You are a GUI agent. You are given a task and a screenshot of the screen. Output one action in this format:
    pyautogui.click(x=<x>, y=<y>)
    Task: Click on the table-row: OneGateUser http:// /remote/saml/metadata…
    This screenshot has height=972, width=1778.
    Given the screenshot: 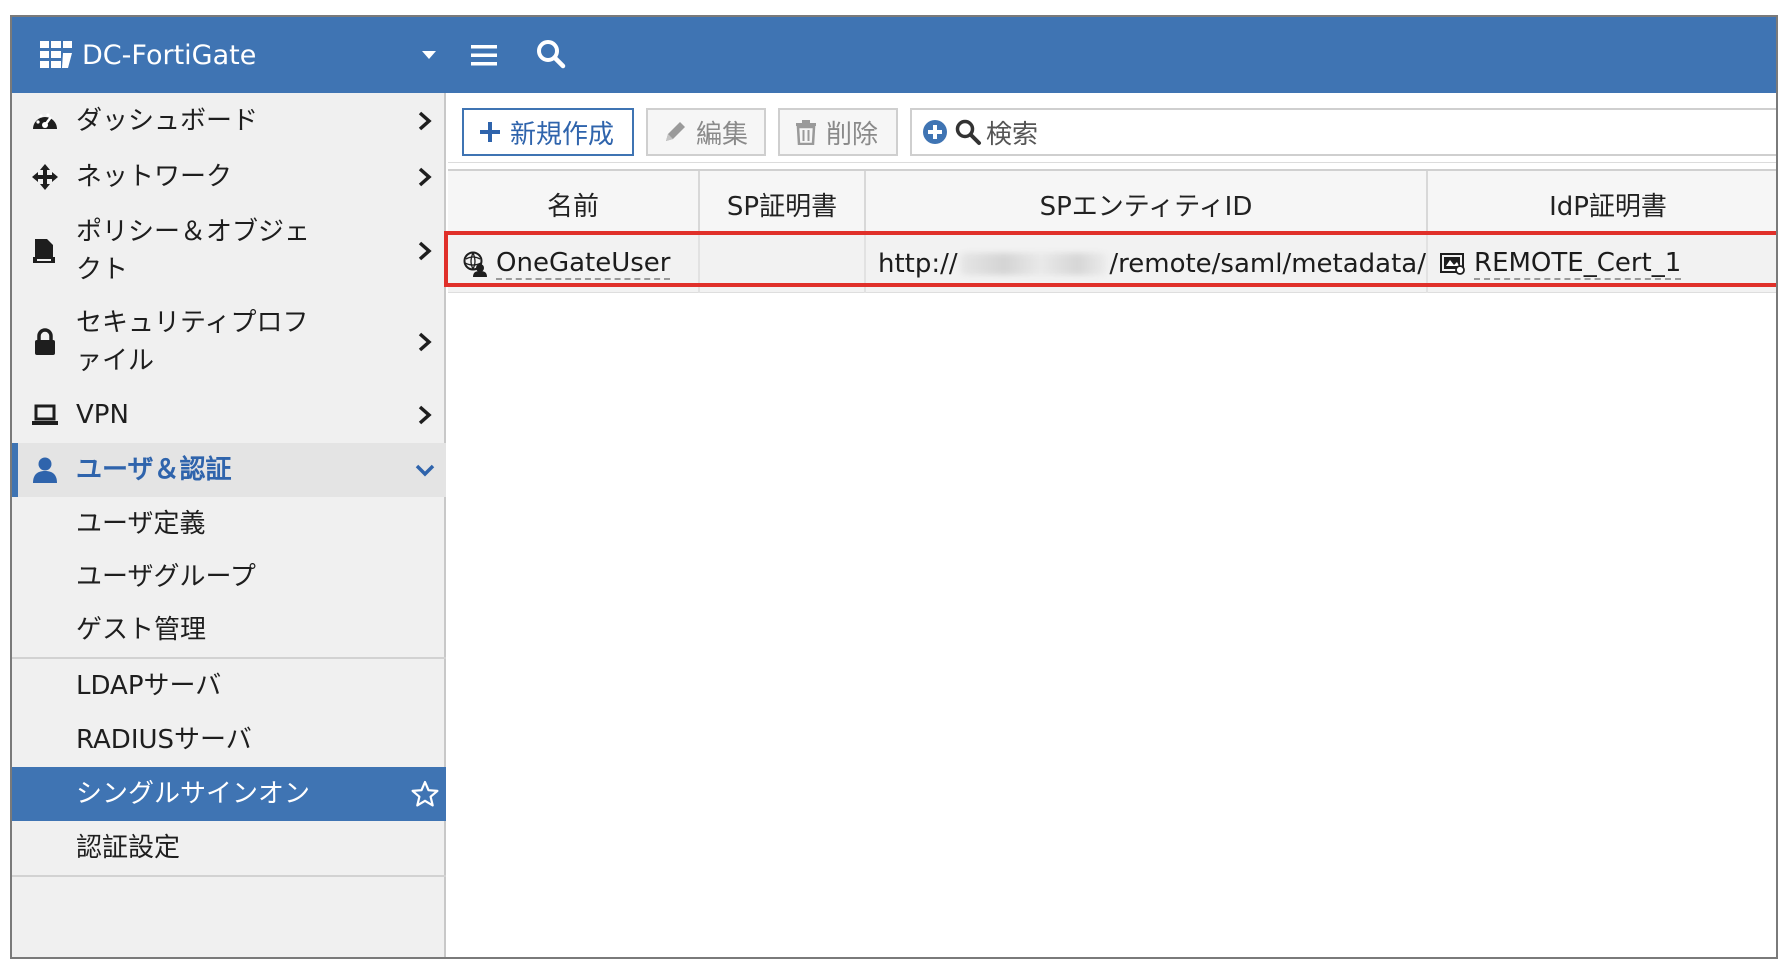 What is the action you would take?
    pyautogui.click(x=1112, y=264)
    